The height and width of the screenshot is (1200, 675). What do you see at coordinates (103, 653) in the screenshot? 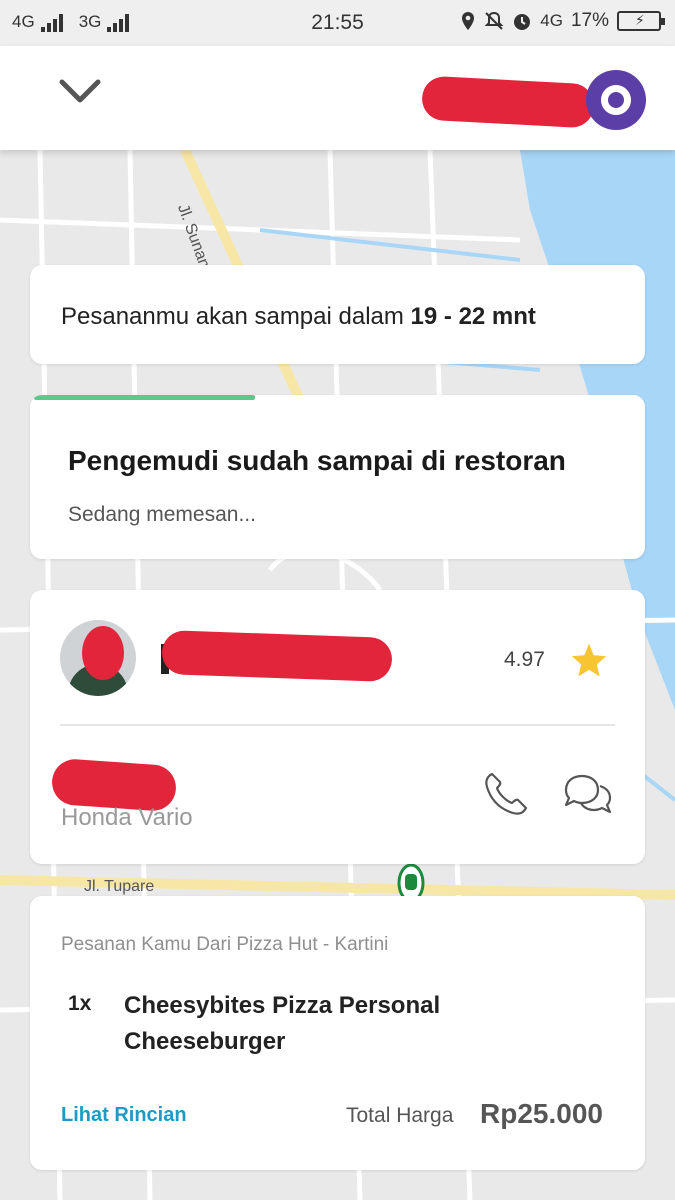
I see `redacted-face` at bounding box center [103, 653].